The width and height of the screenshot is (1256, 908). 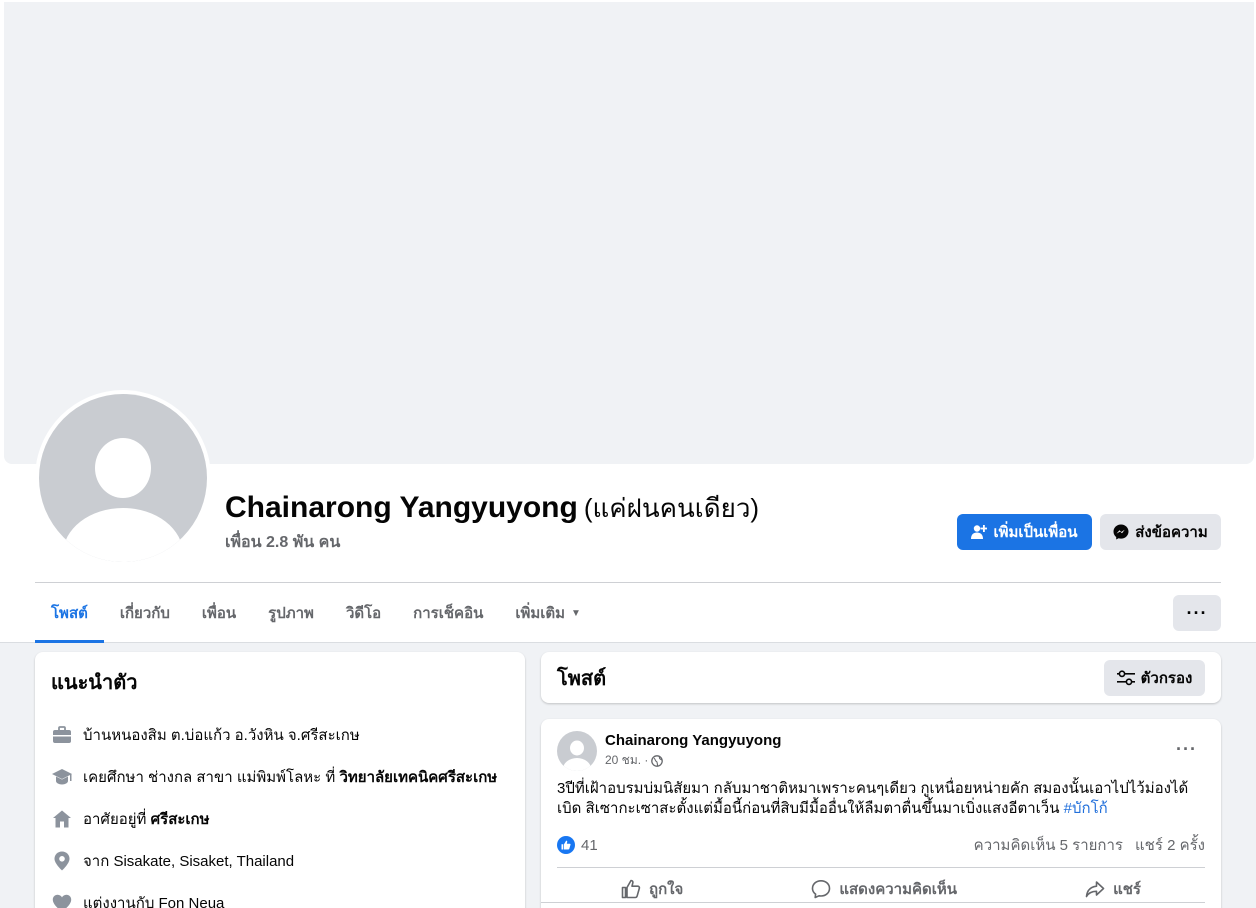 I want to click on intro-item-relationship: แต่งงานกับ Fon Neua, so click(x=280, y=895).